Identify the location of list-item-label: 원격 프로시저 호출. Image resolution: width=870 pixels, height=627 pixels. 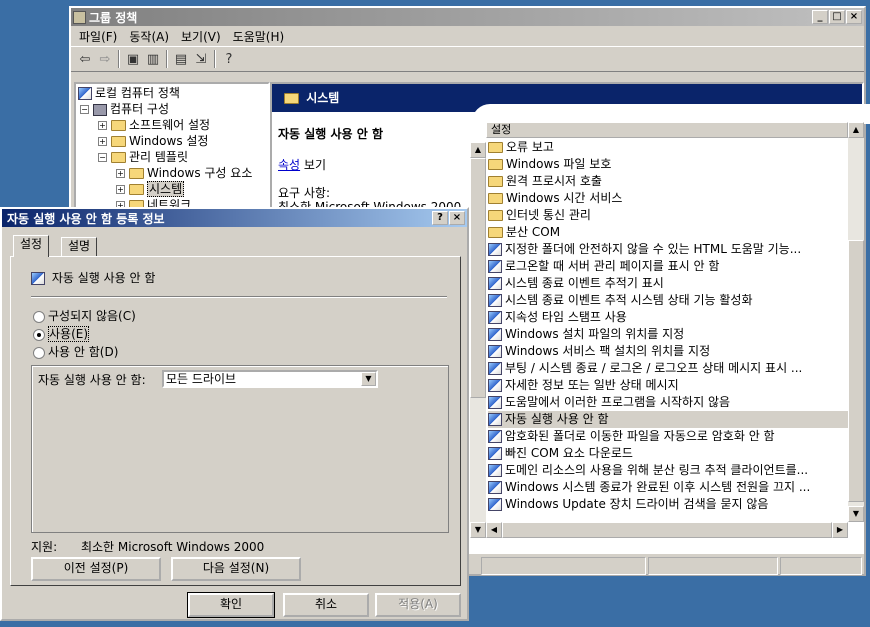
(554, 181).